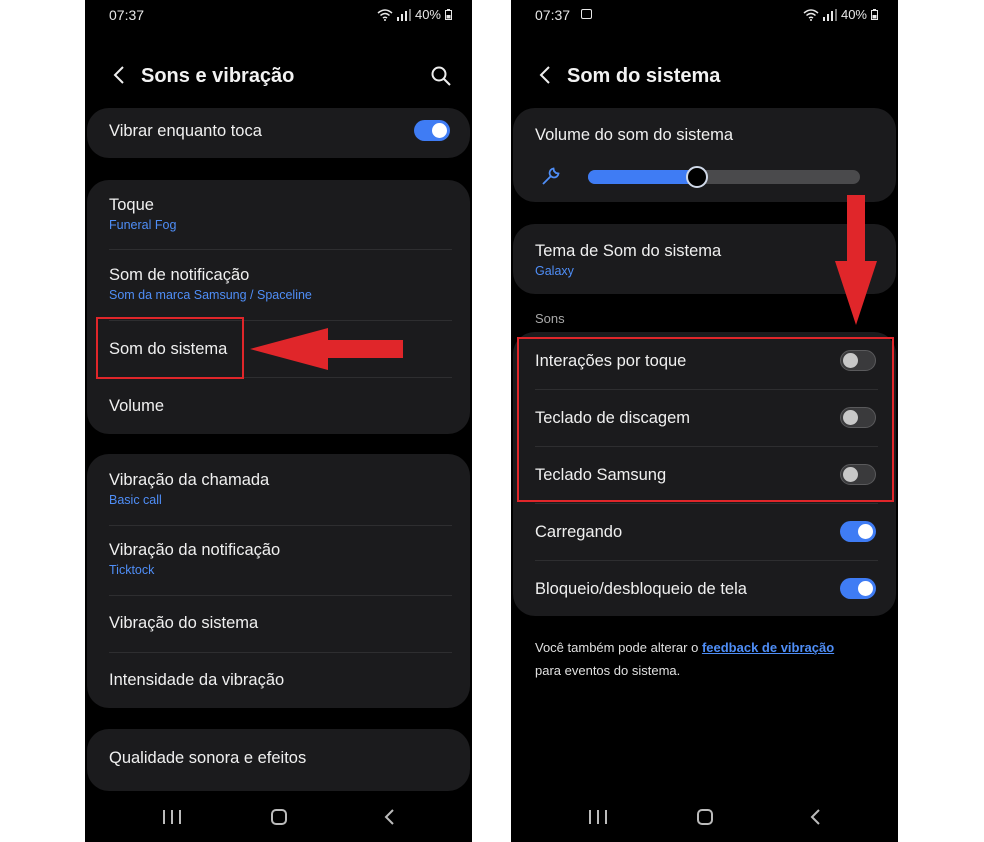 The image size is (984, 842). What do you see at coordinates (210, 295) in the screenshot?
I see `notification-sound-value: Som da marca Samsung / Spaceline` at bounding box center [210, 295].